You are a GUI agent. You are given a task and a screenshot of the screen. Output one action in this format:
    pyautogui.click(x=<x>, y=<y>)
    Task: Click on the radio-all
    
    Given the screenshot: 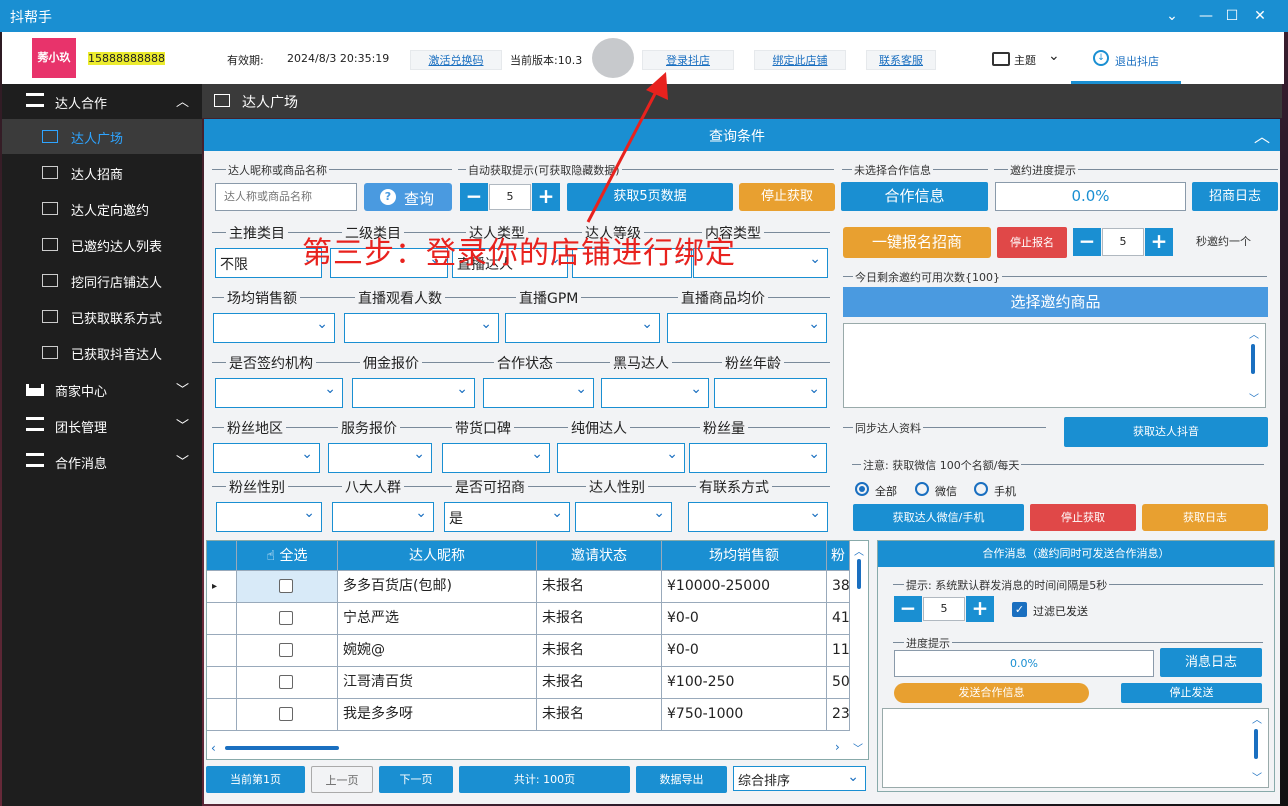 What is the action you would take?
    pyautogui.click(x=862, y=489)
    